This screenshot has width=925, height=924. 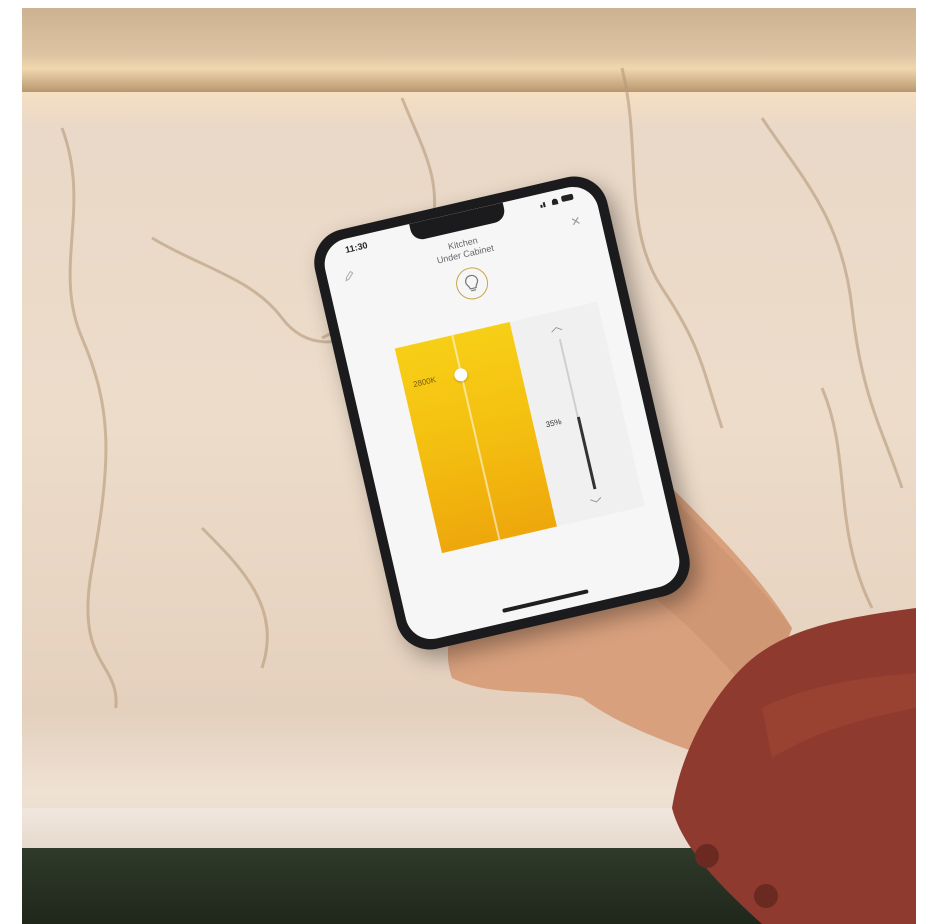 I want to click on close-icon: ✕, so click(x=575, y=222).